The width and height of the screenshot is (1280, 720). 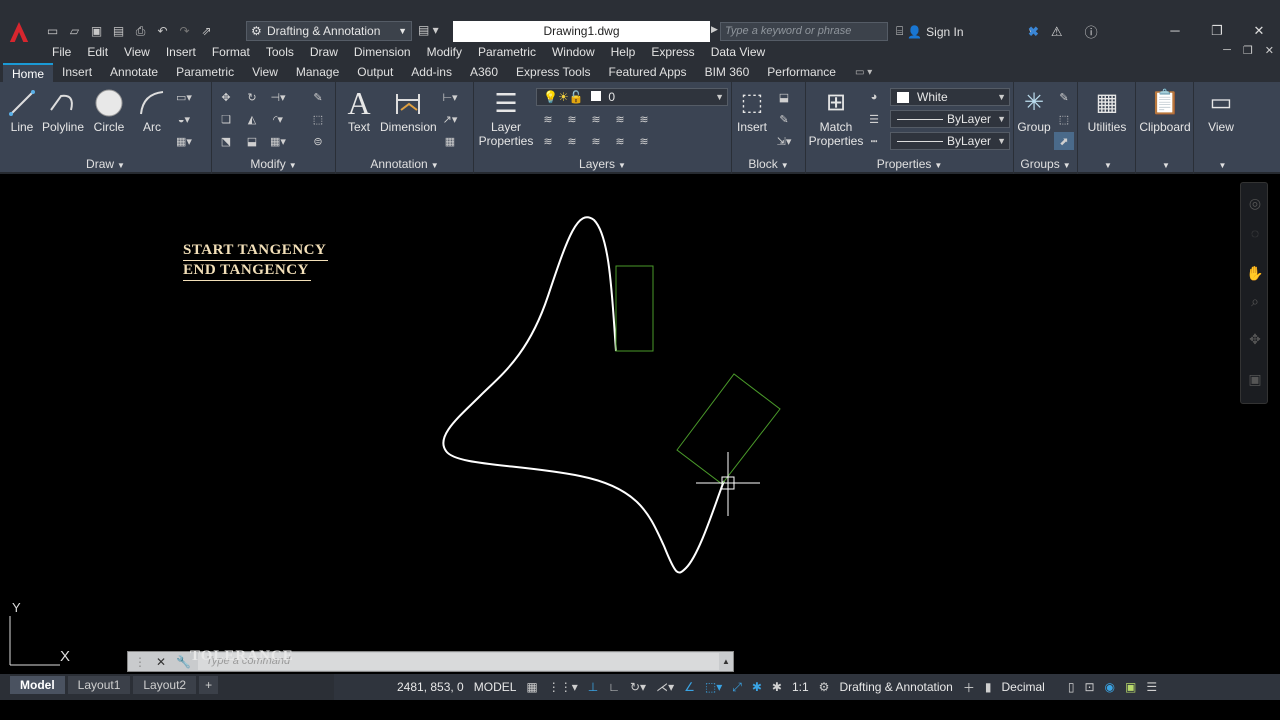 I want to click on quick-properties-icon: ▯, so click(x=1071, y=687).